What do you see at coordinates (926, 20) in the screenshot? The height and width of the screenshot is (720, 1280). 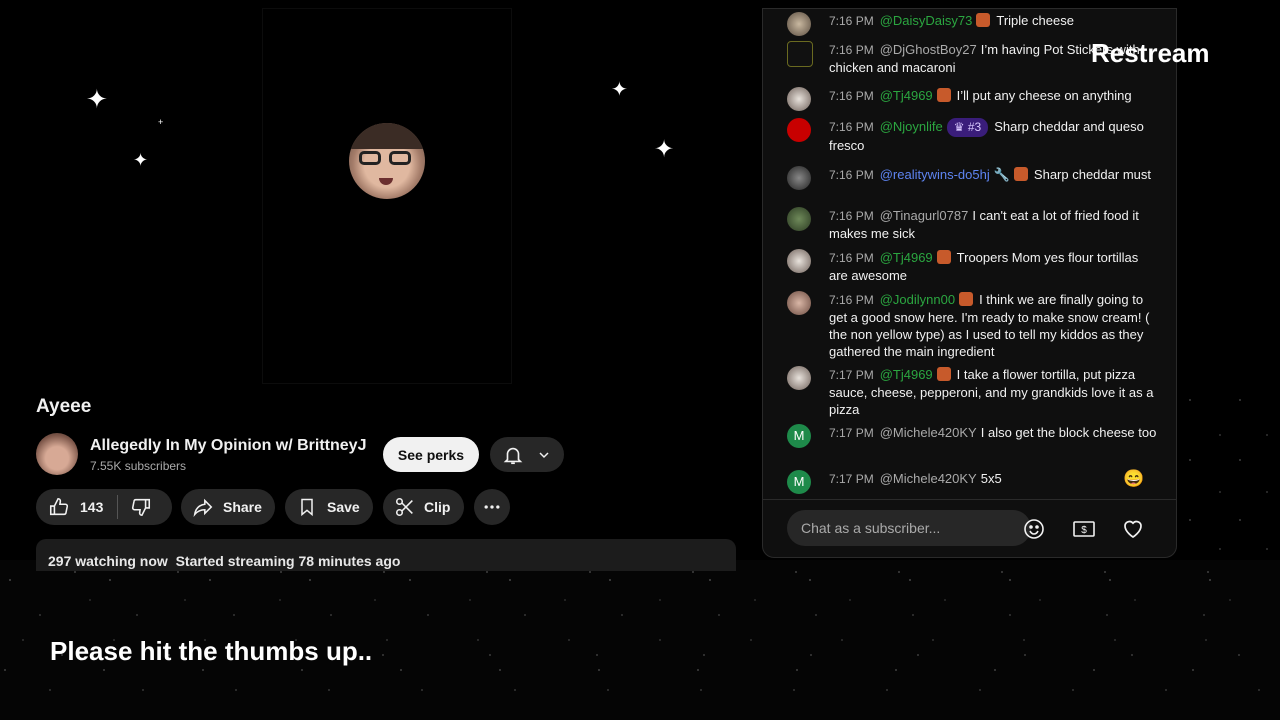 I see `chat-author: @DaisyDaisy73` at bounding box center [926, 20].